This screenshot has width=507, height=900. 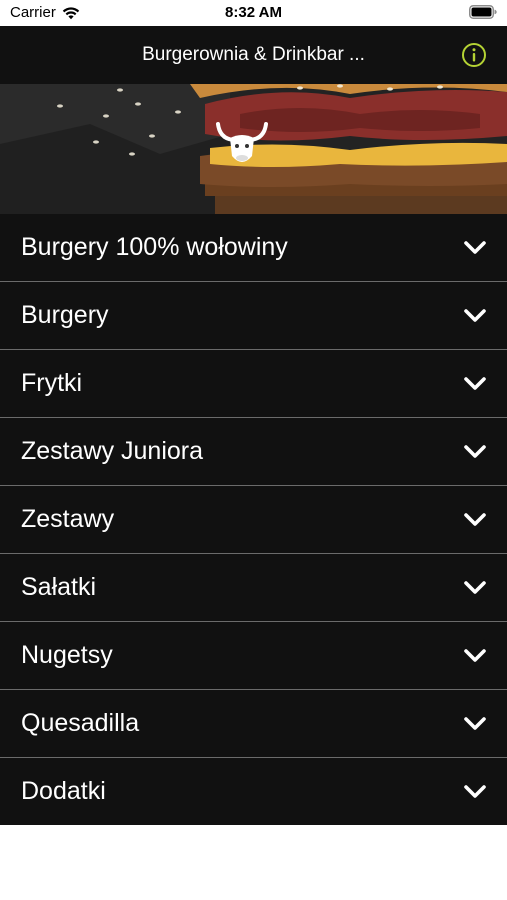 I want to click on category-label: Burgery 100% wołowiny, so click(x=154, y=247).